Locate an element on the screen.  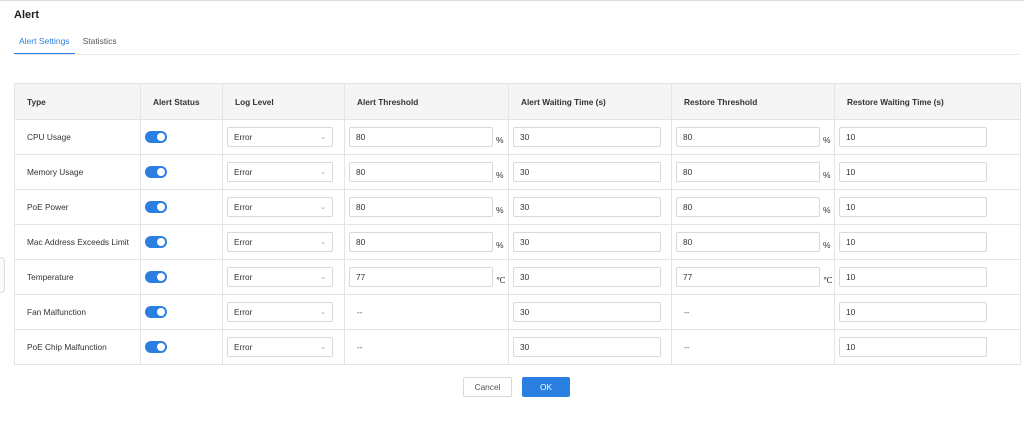
table-row: CPU Usage Error ⌄ 80% 30 80% 10 is located at coordinates (517, 137).